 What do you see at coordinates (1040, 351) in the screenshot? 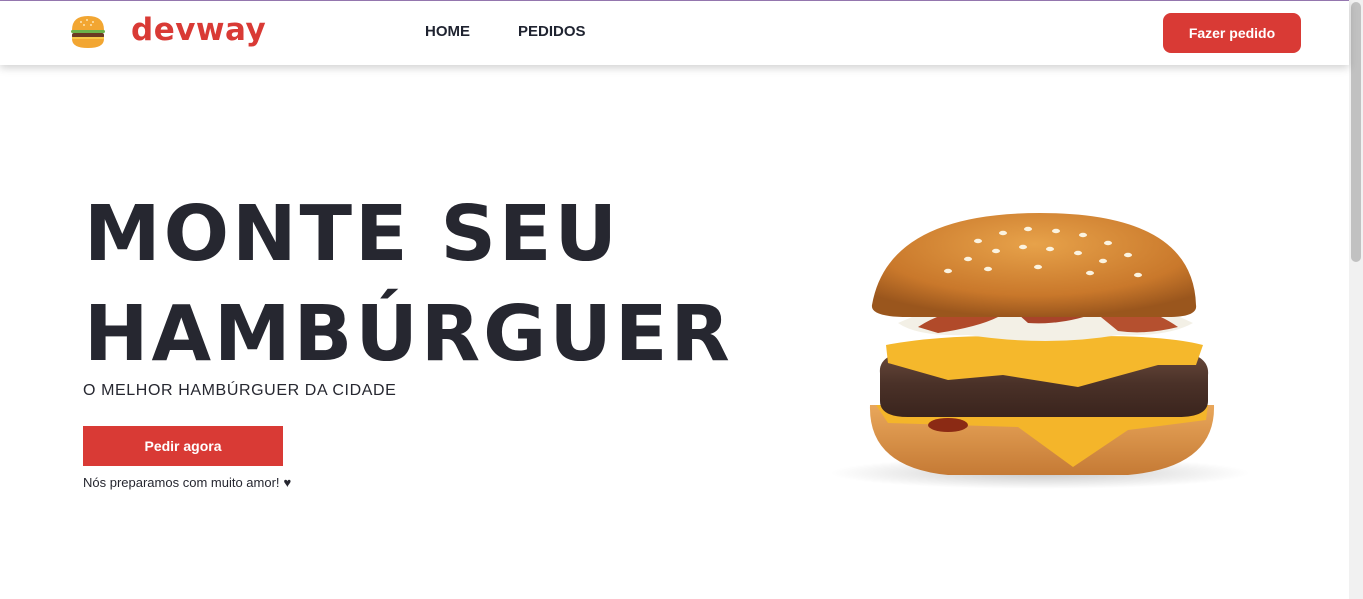
I see `burger-image` at bounding box center [1040, 351].